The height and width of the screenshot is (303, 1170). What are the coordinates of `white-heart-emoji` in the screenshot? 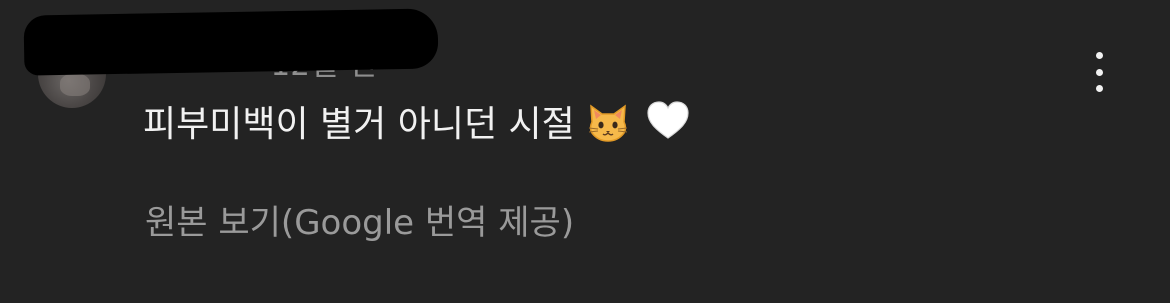 It's located at (668, 120).